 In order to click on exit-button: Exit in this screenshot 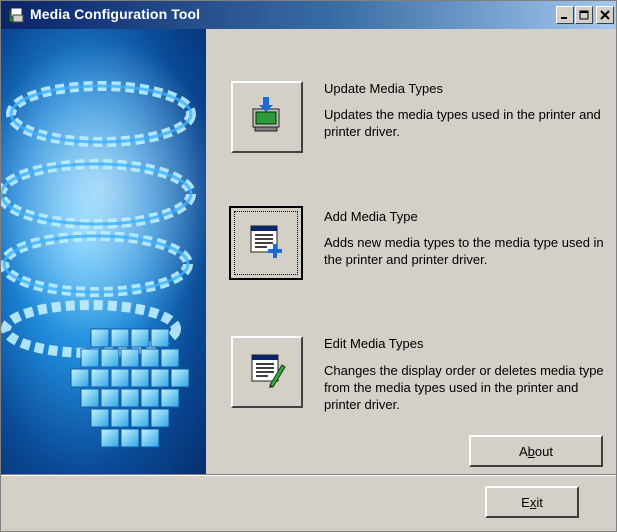, I will do `click(532, 502)`.